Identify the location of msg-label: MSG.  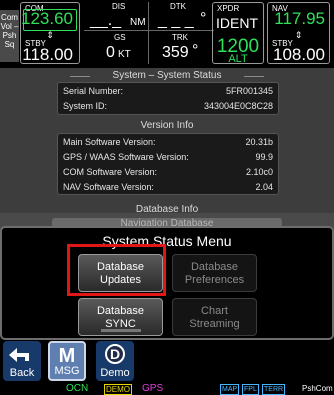
(67, 371).